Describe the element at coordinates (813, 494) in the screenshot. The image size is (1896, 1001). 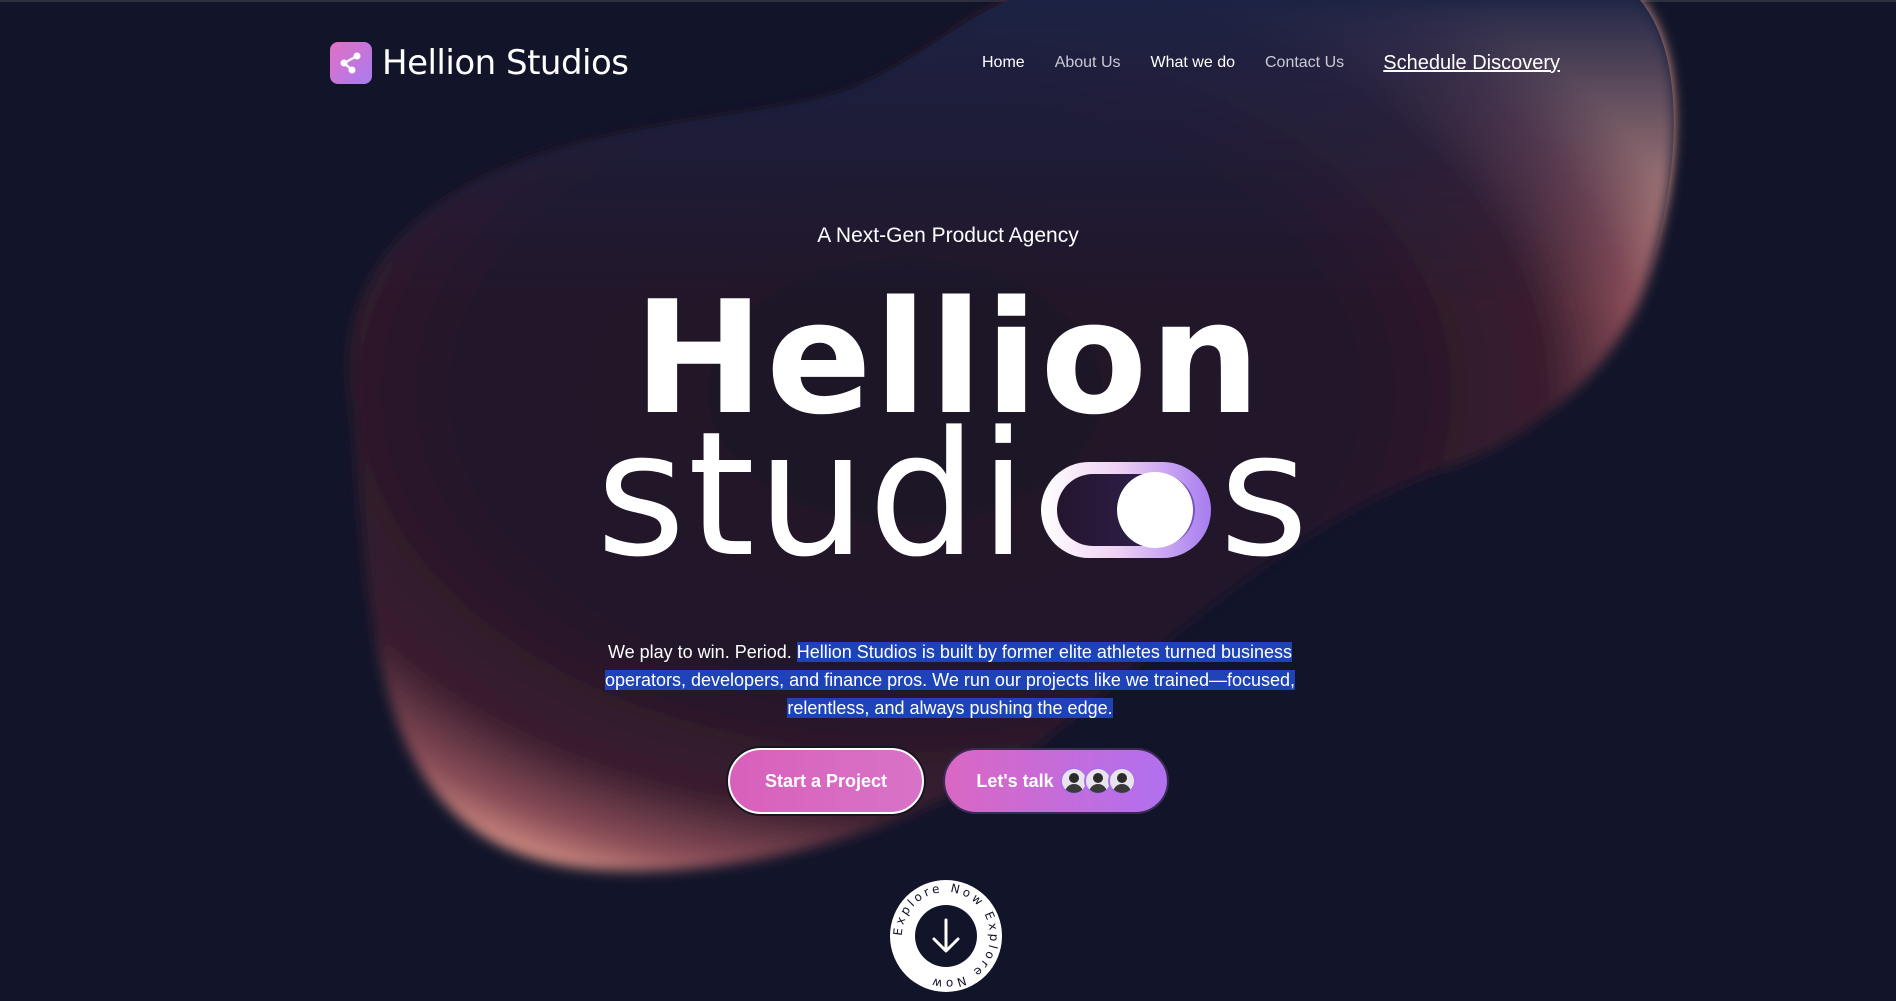
I see `hero-title-studi: studi` at that location.